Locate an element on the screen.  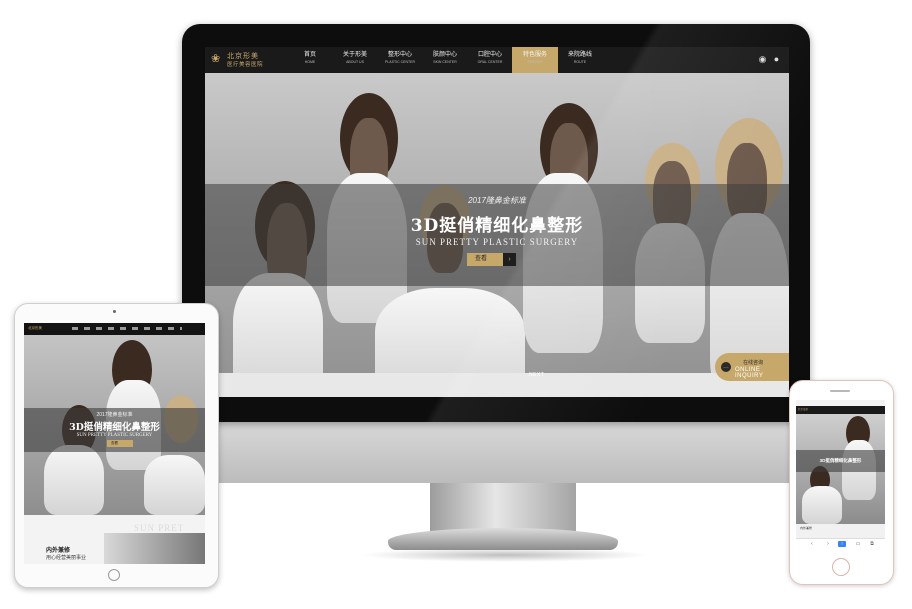
hero-subtitle: 2017隆鼻金标准 is located at coordinates (497, 200).